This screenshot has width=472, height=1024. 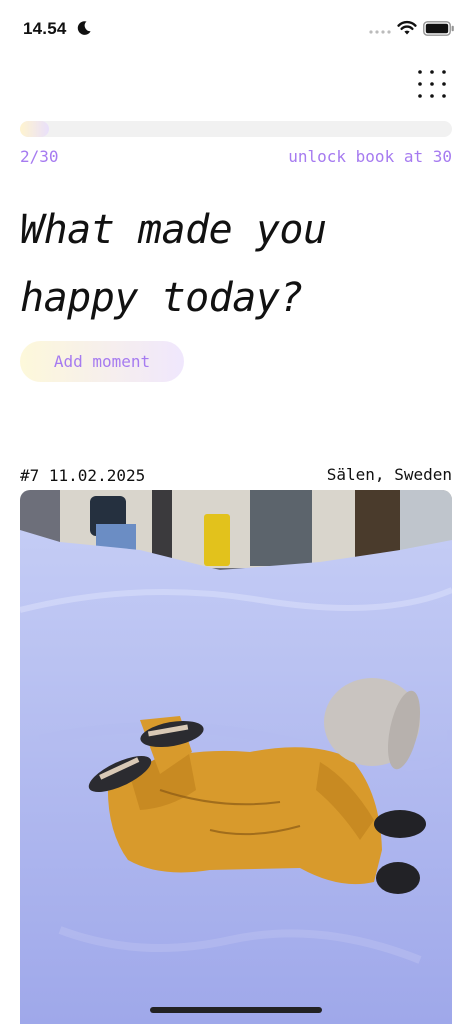 What do you see at coordinates (236, 129) in the screenshot?
I see `progress-bar` at bounding box center [236, 129].